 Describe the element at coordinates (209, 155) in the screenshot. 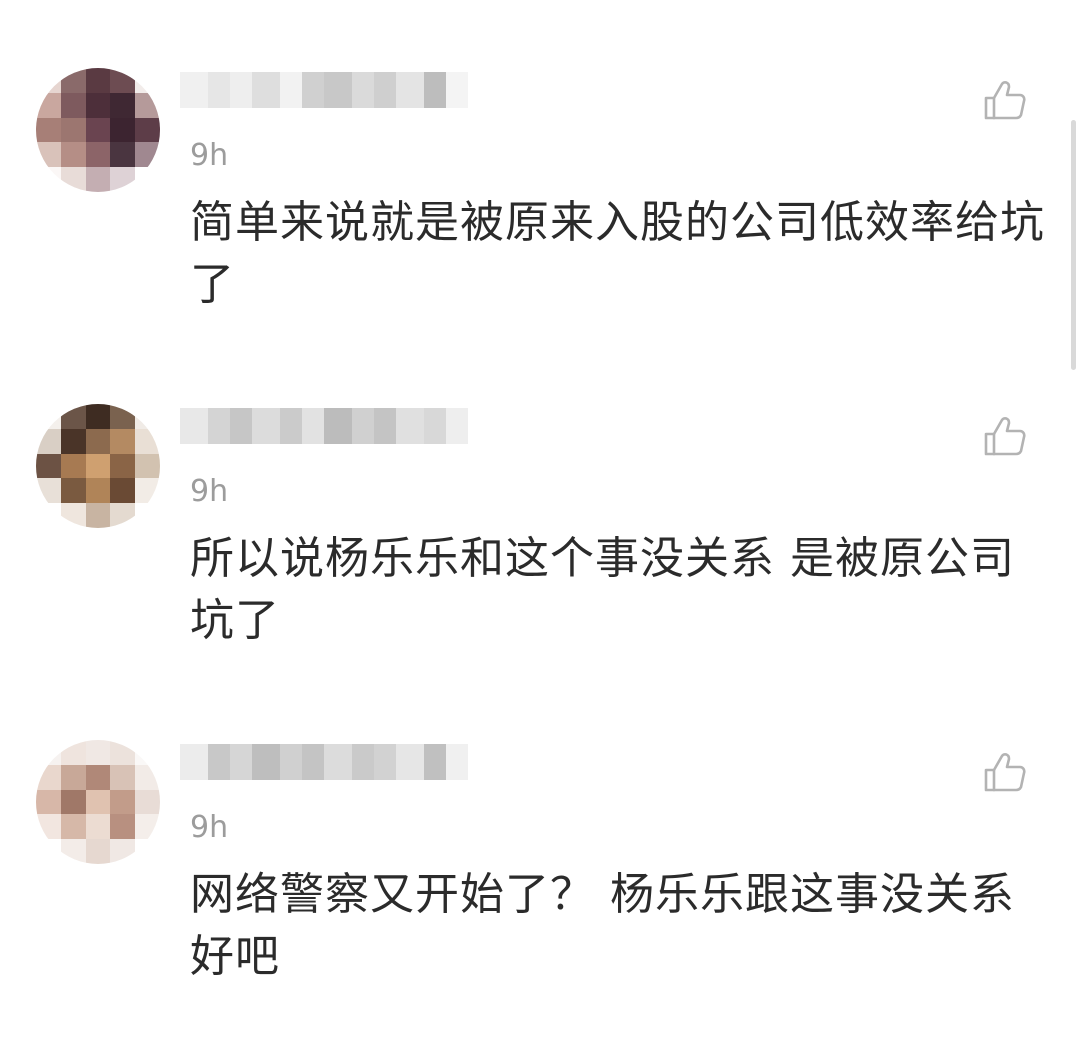

I see `comment-timestamp: 9h` at that location.